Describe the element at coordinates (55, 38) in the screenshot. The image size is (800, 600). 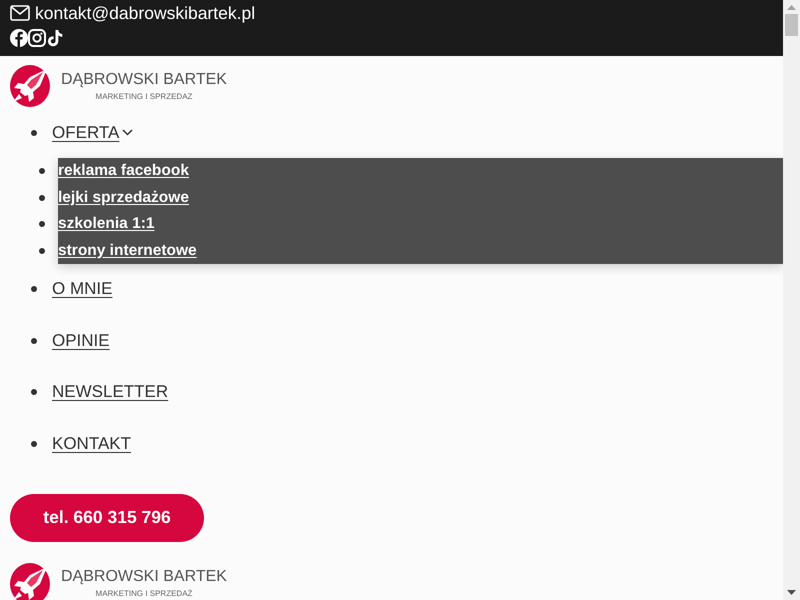
I see `tiktok-icon` at that location.